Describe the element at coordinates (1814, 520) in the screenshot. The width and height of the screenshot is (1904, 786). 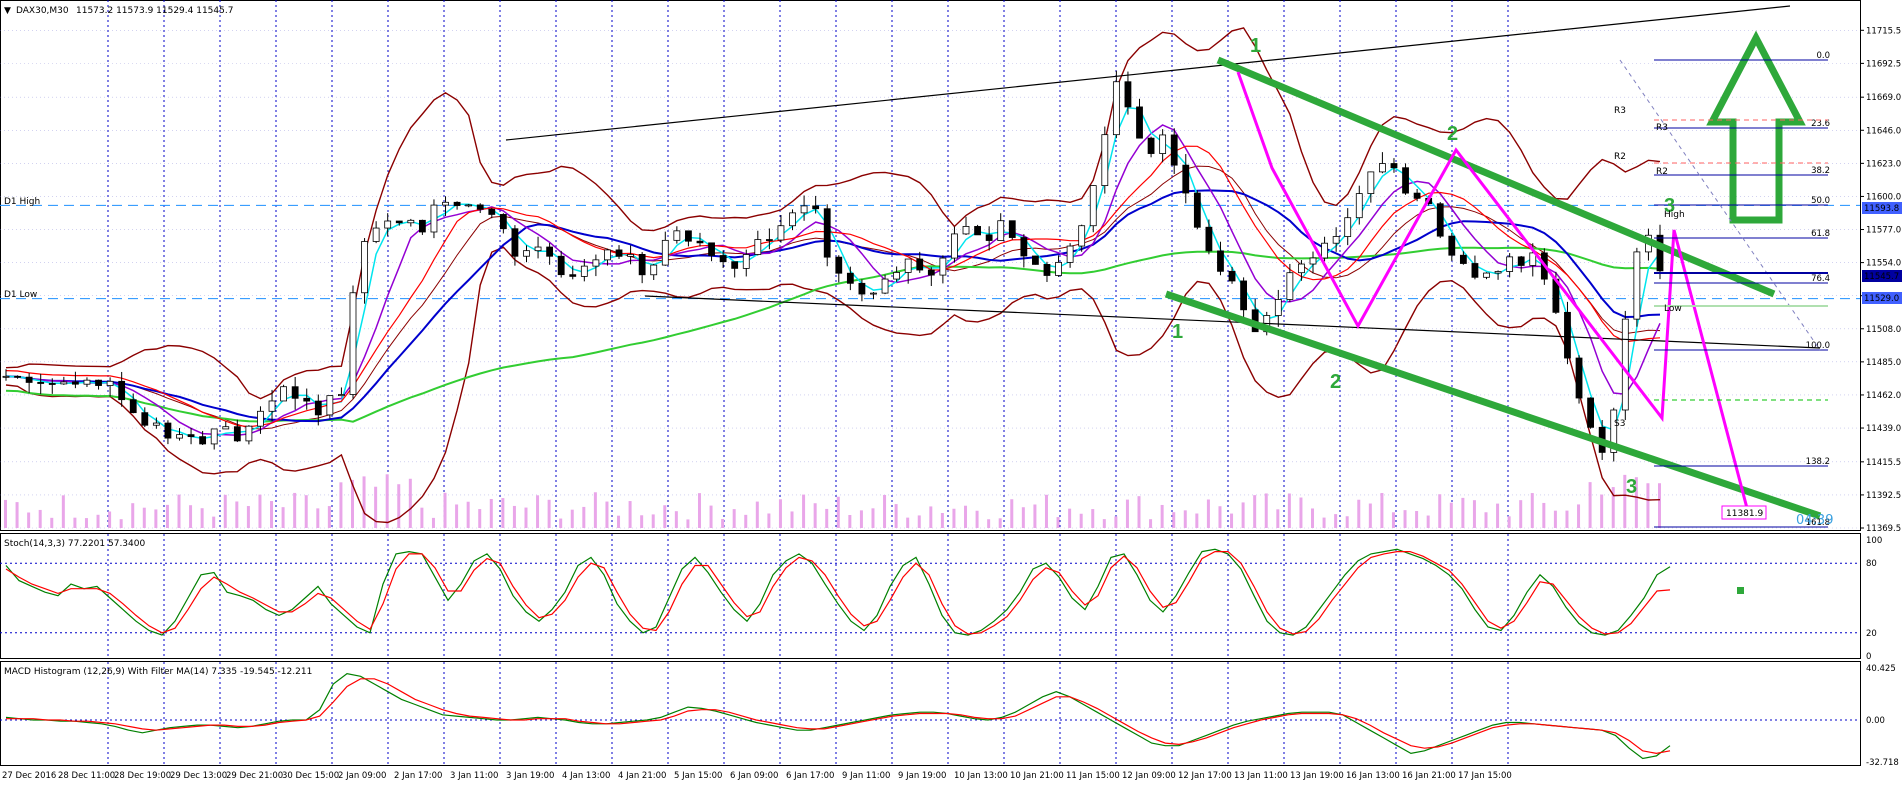
I see `timer-label: 04:39` at that location.